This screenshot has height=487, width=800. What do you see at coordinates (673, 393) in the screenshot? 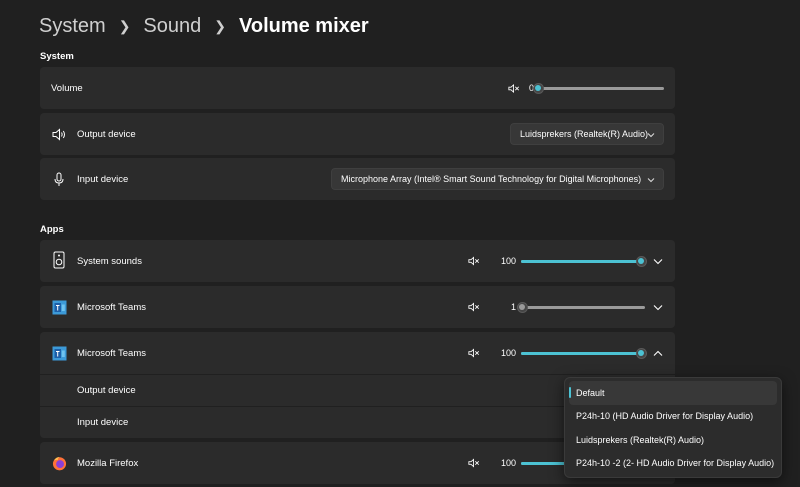
I see `popup-option-default: Default` at bounding box center [673, 393].